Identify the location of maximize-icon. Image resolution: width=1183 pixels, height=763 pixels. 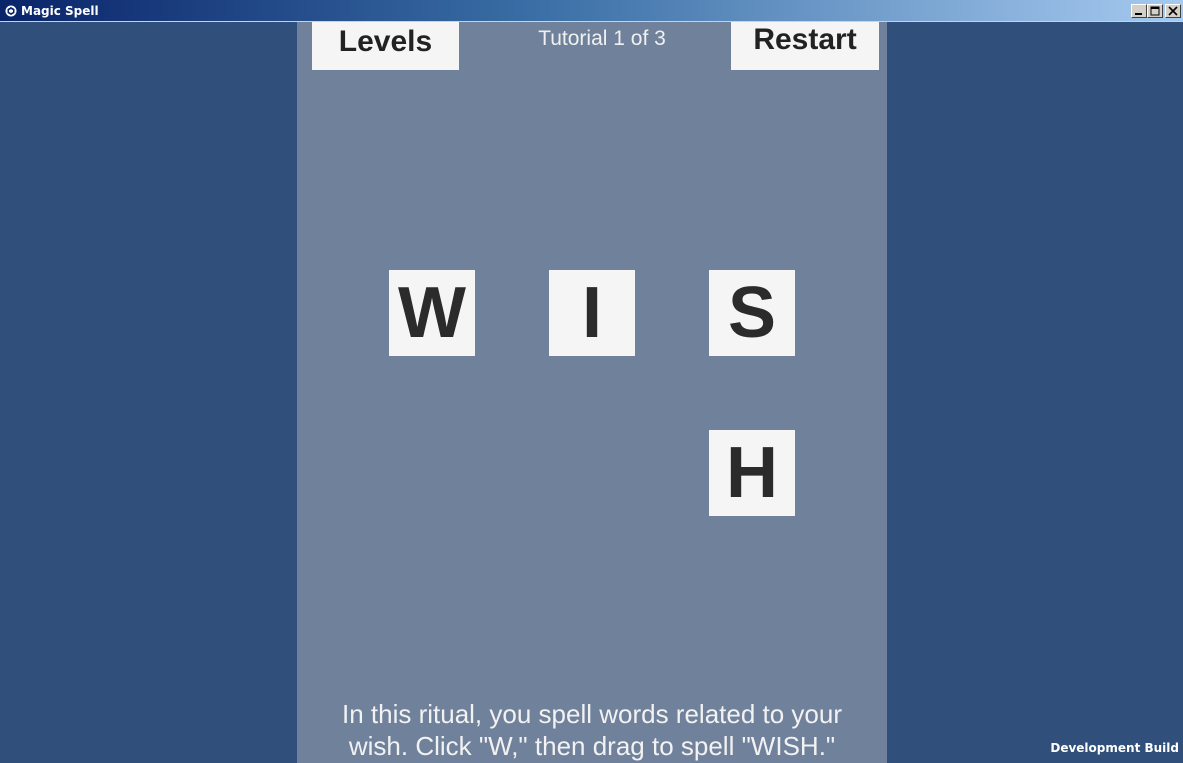
(1155, 11).